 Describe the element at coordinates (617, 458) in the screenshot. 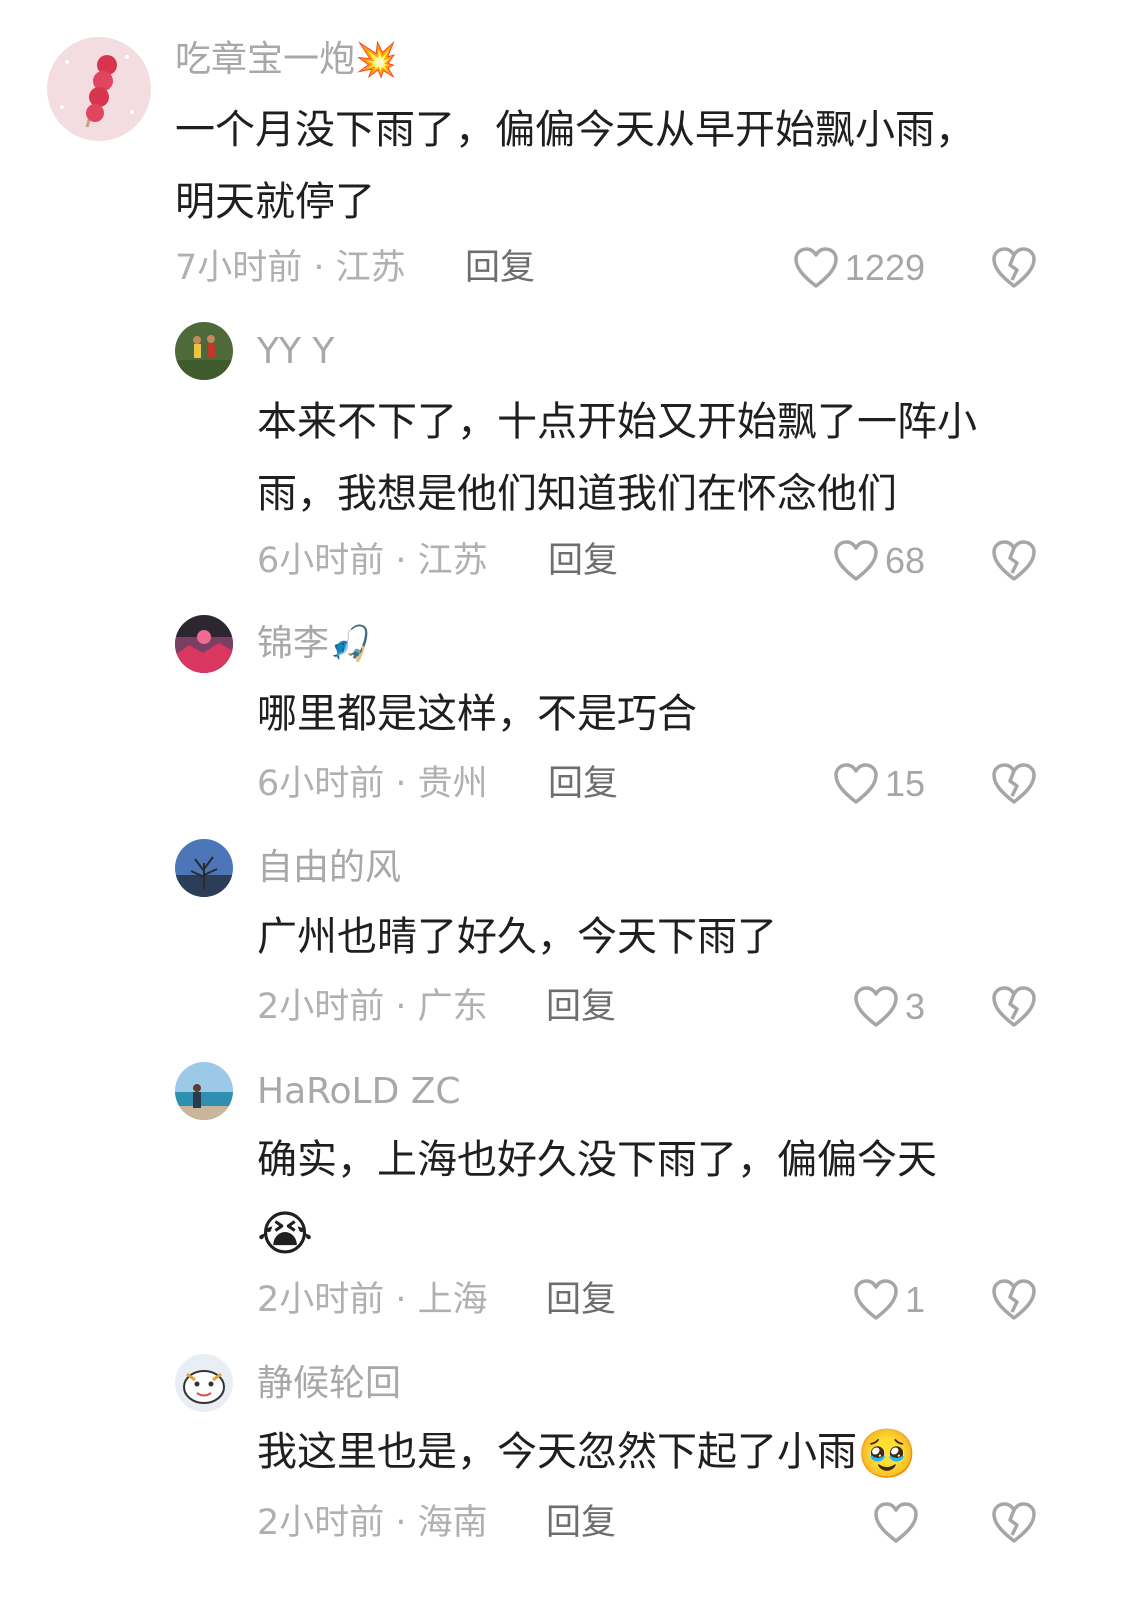

I see `comment-text: 本来不下了，十点开始又开始飘了一阵小 雨，我想是他们知道我们在怀念他们` at that location.